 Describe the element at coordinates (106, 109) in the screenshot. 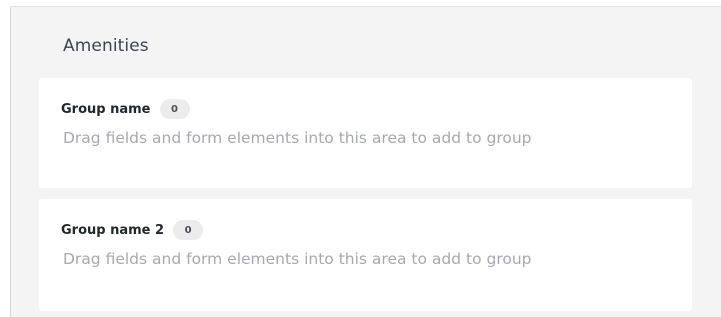

I see `group-name: Group name` at that location.